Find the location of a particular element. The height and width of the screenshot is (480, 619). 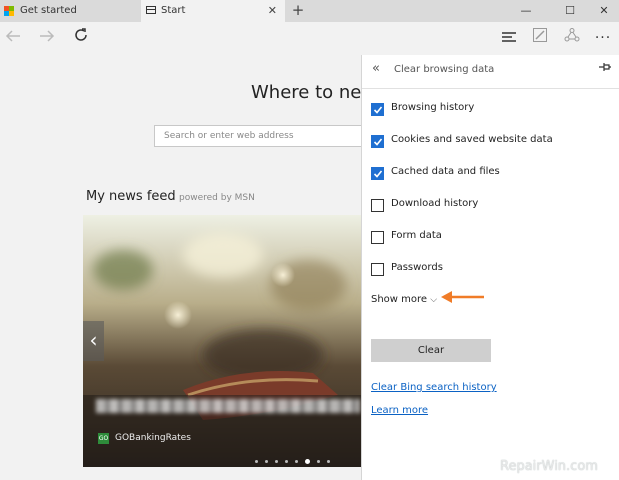

carousel-previous-button: ‹ is located at coordinates (93, 341).